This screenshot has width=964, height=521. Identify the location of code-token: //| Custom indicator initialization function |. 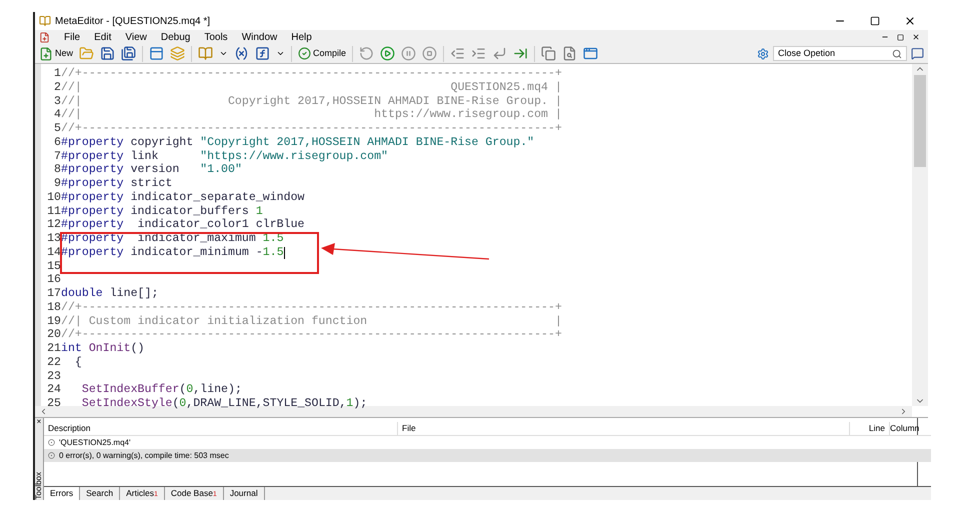
(311, 322).